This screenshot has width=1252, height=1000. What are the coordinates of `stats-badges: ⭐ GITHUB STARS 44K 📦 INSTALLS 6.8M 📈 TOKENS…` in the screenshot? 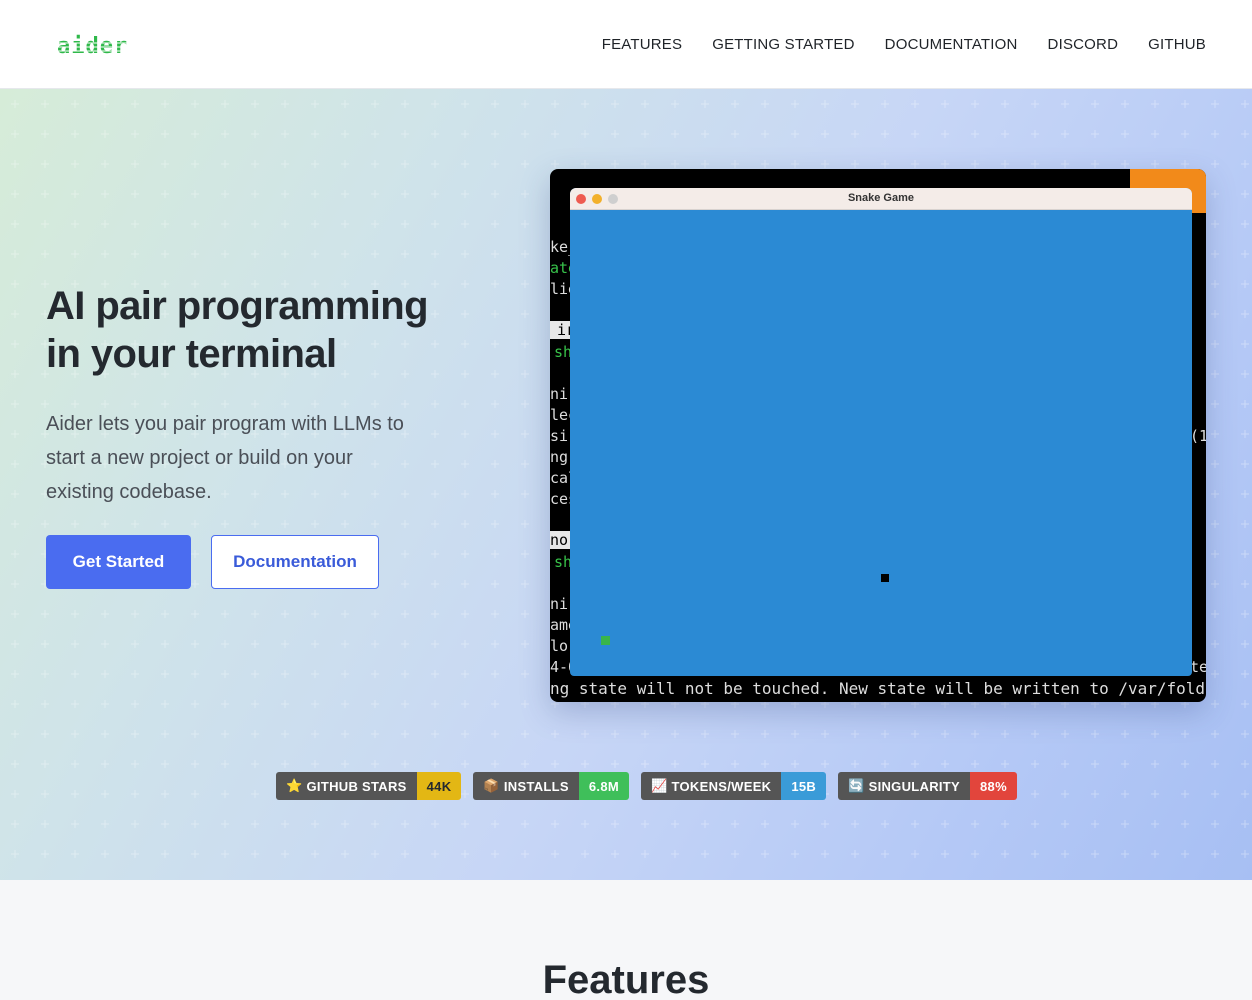 It's located at (646, 786).